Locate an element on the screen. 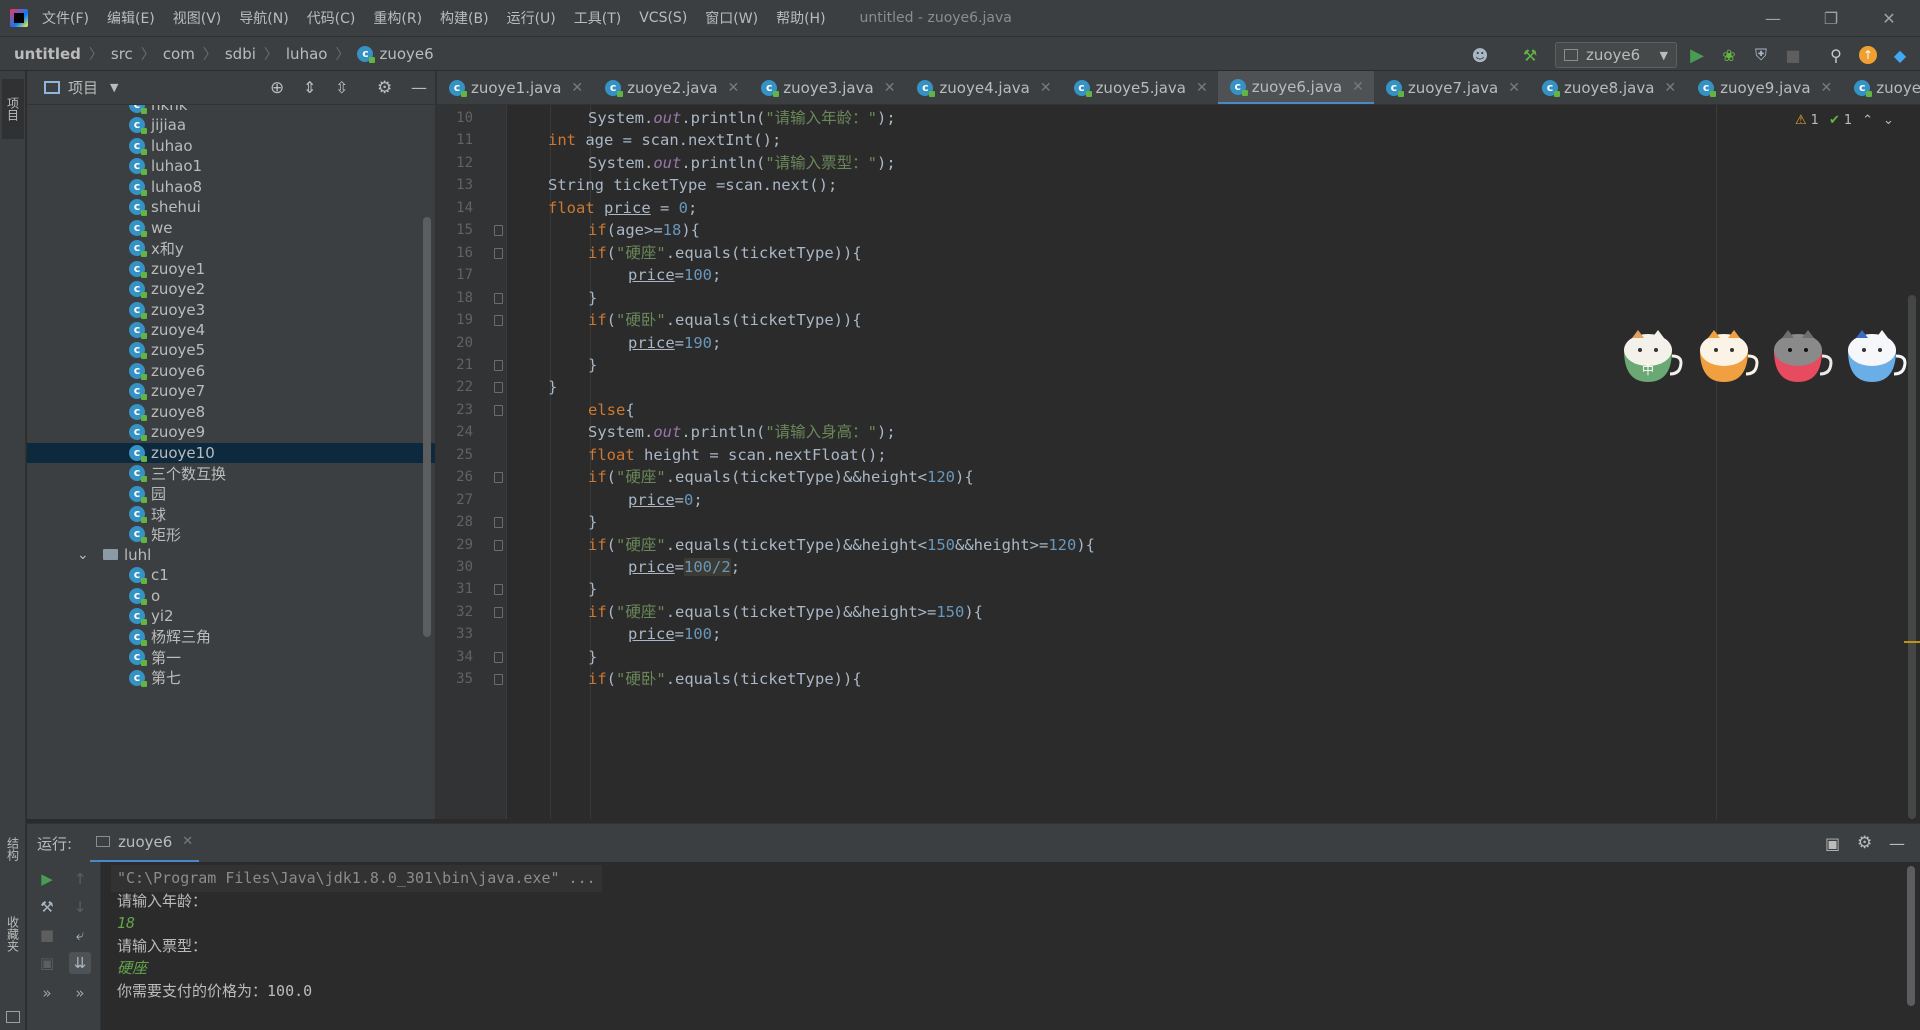 Image resolution: width=1920 pixels, height=1030 pixels. breadcrumb-item: sdbi is located at coordinates (240, 54).